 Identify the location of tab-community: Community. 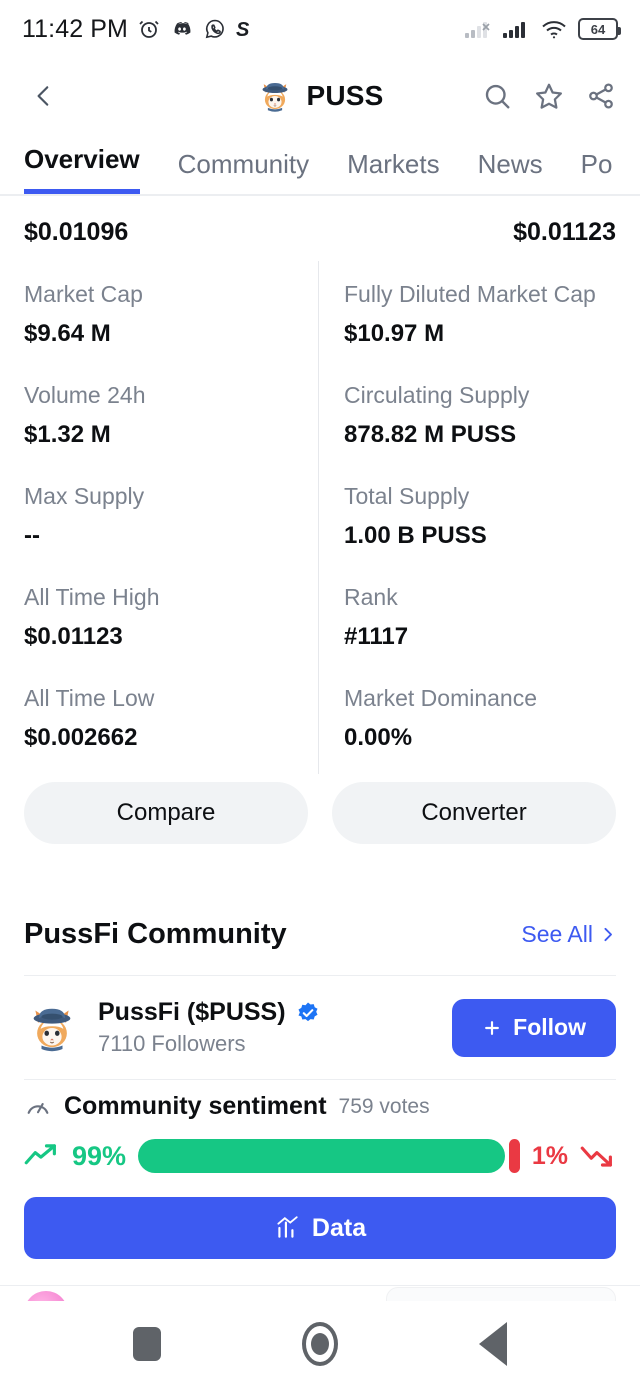
(243, 171).